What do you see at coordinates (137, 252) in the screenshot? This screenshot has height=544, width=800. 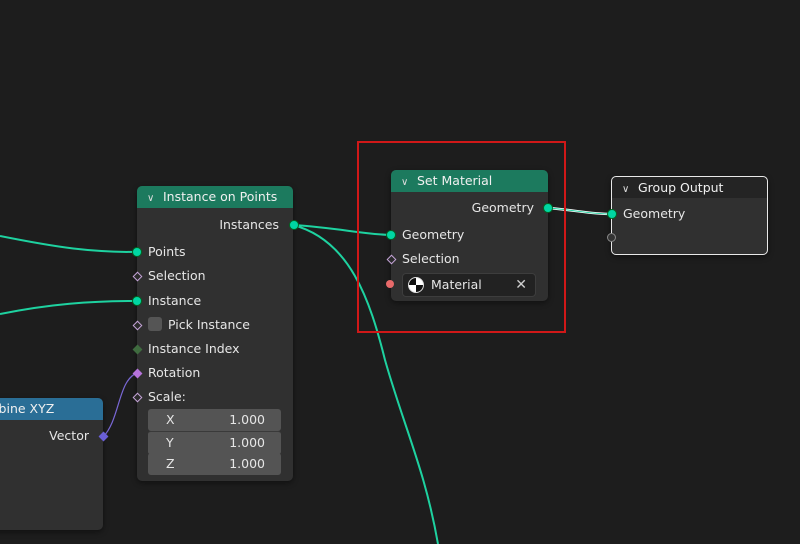 I see `points-input-socket` at bounding box center [137, 252].